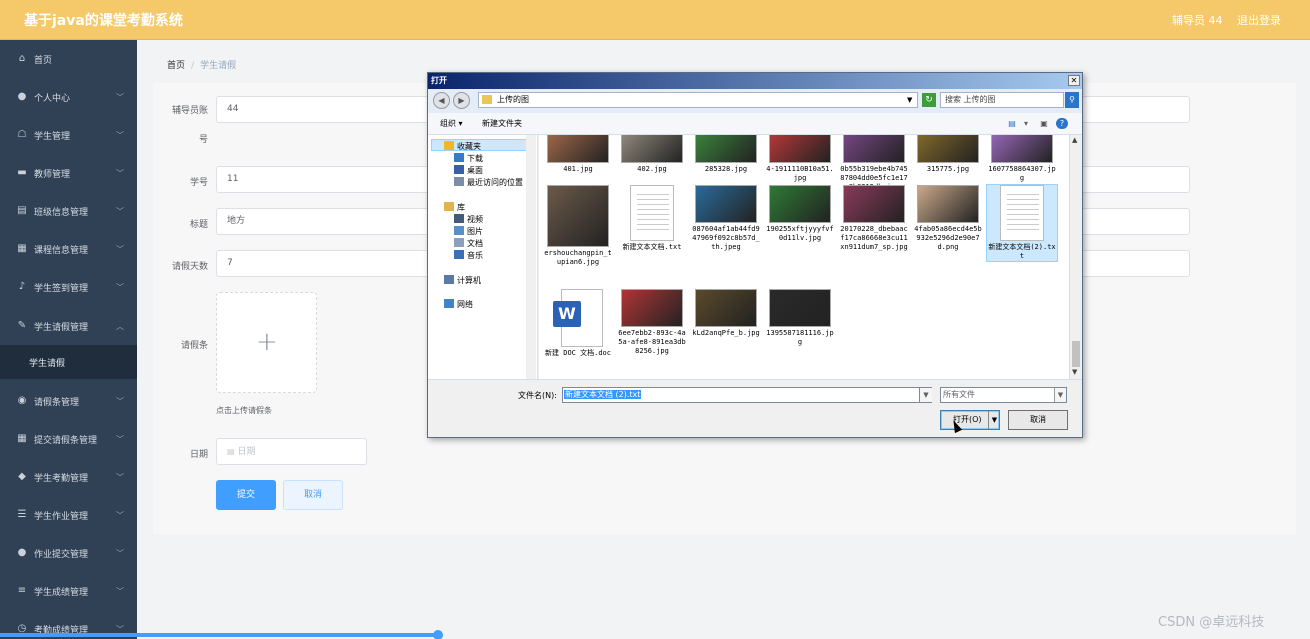 This screenshot has height=639, width=1310. I want to click on file-item: 190255xftjyyyfvf0d11lv.jpg, so click(800, 214).